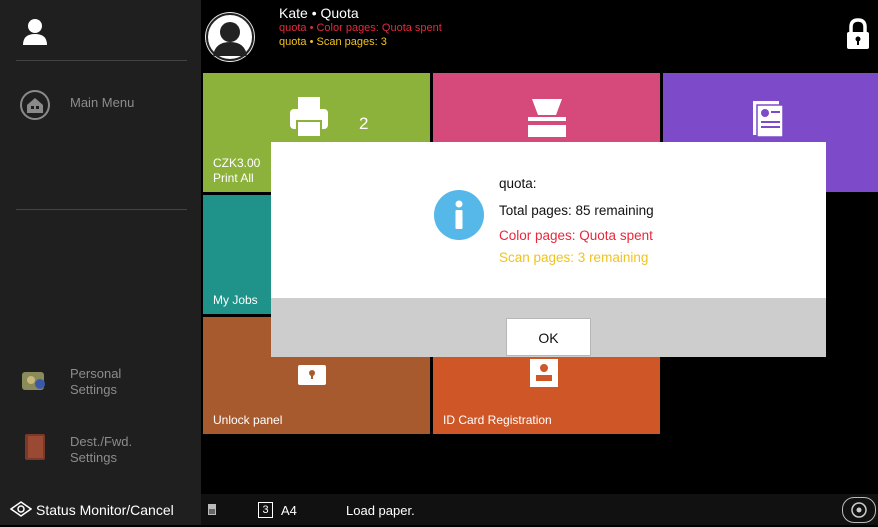 This screenshot has width=878, height=527. Describe the element at coordinates (105, 510) in the screenshot. I see `status-monitor-label: Status Monitor/Cancel` at that location.